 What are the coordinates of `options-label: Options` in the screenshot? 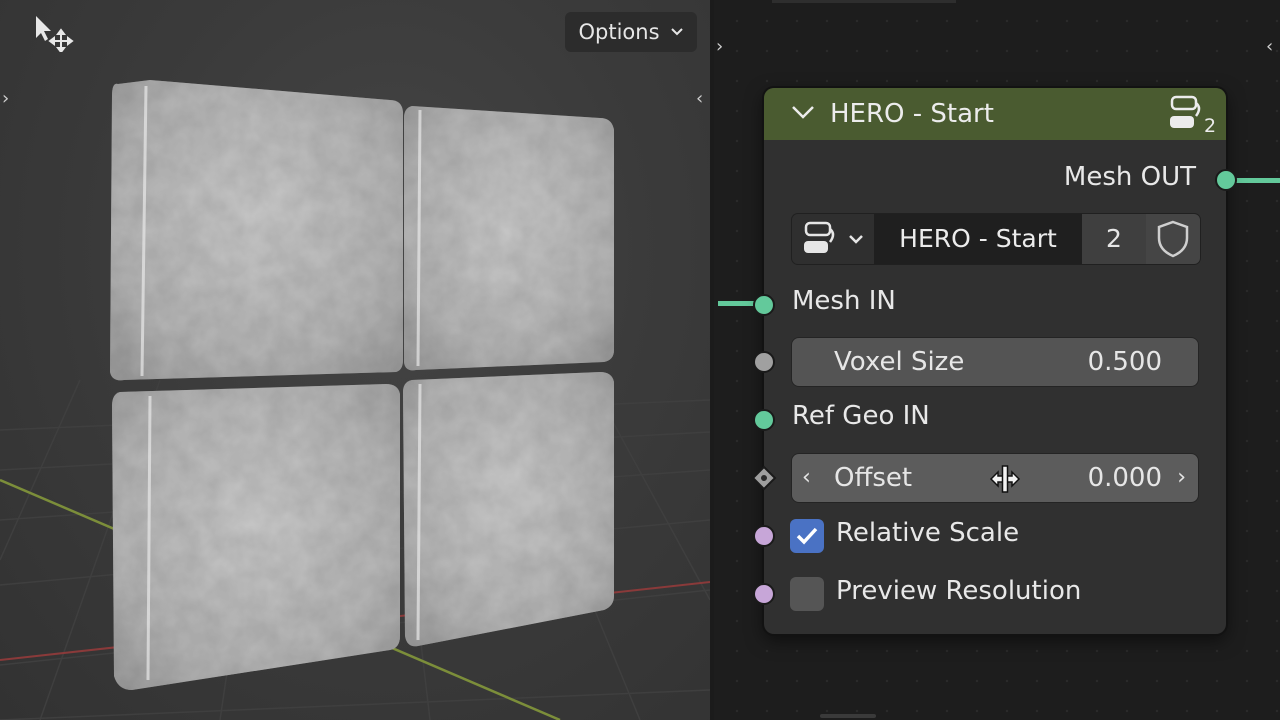 It's located at (619, 32).